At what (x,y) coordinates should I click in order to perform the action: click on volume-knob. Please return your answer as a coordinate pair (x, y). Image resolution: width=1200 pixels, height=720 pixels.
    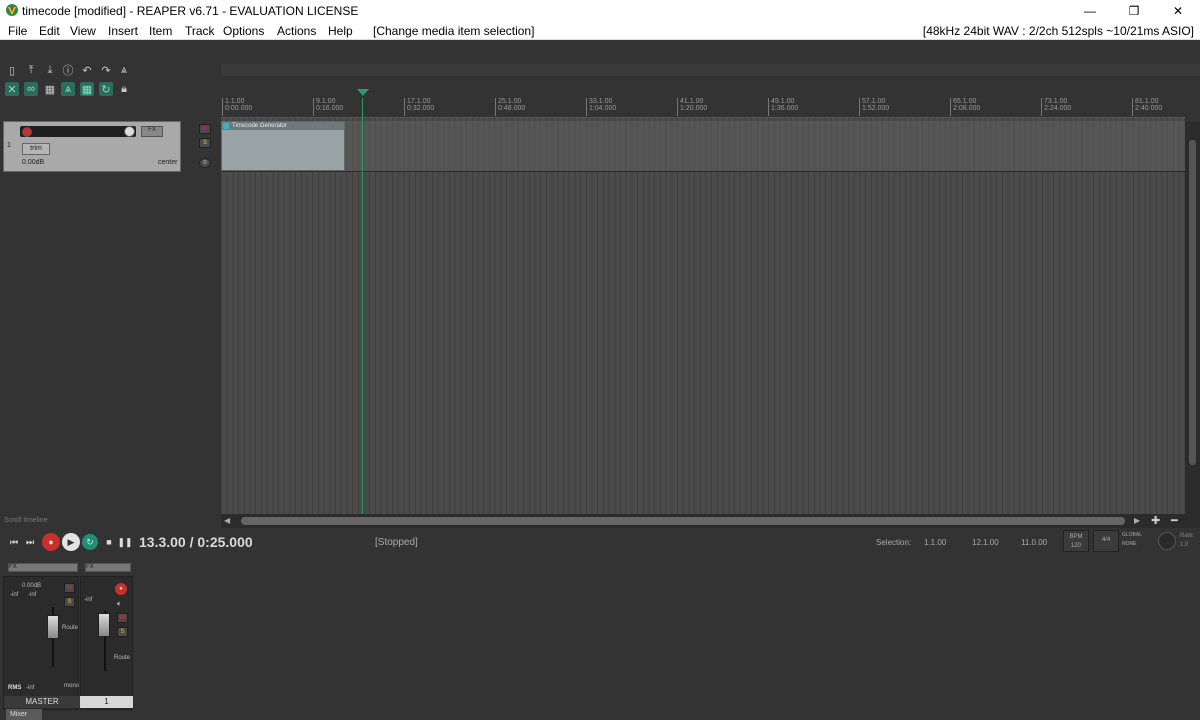
    Looking at the image, I should click on (129, 131).